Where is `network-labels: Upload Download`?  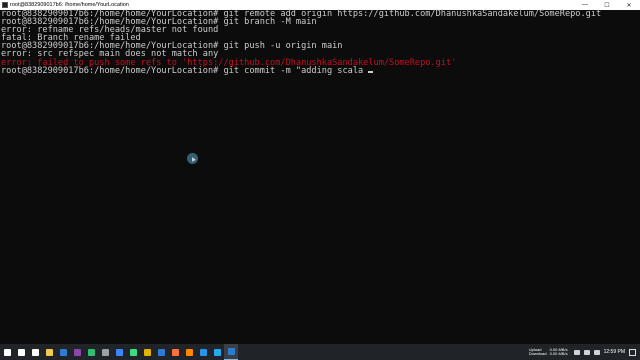 network-labels: Upload Download is located at coordinates (537, 352).